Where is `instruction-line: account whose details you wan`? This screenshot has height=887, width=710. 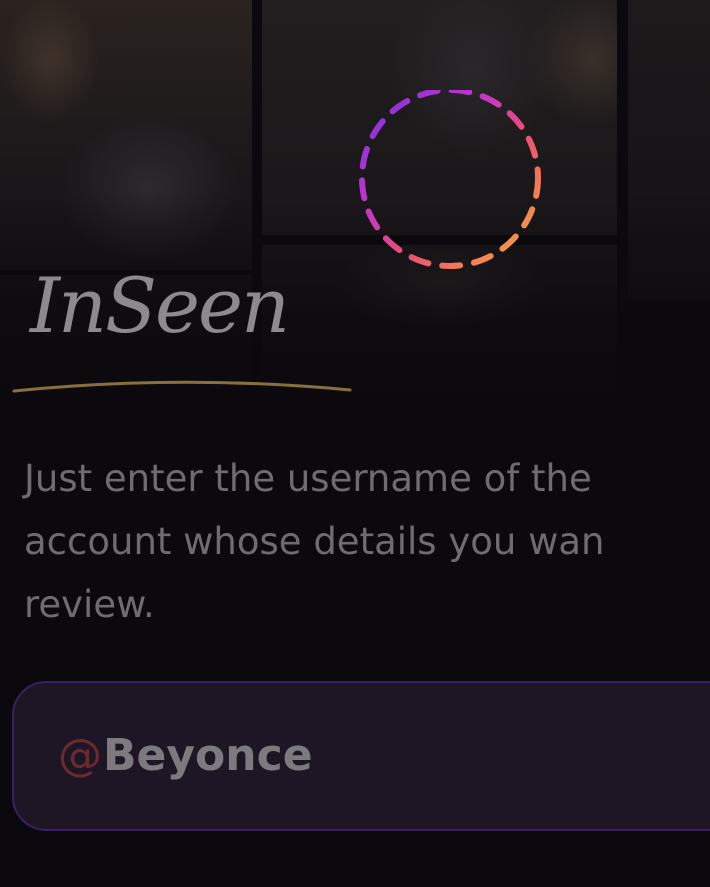 instruction-line: account whose details you wan is located at coordinates (314, 541).